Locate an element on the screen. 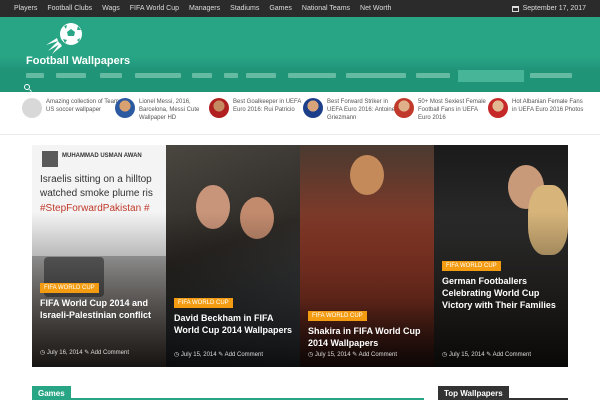 The height and width of the screenshot is (400, 600). face-shape is located at coordinates (367, 175).